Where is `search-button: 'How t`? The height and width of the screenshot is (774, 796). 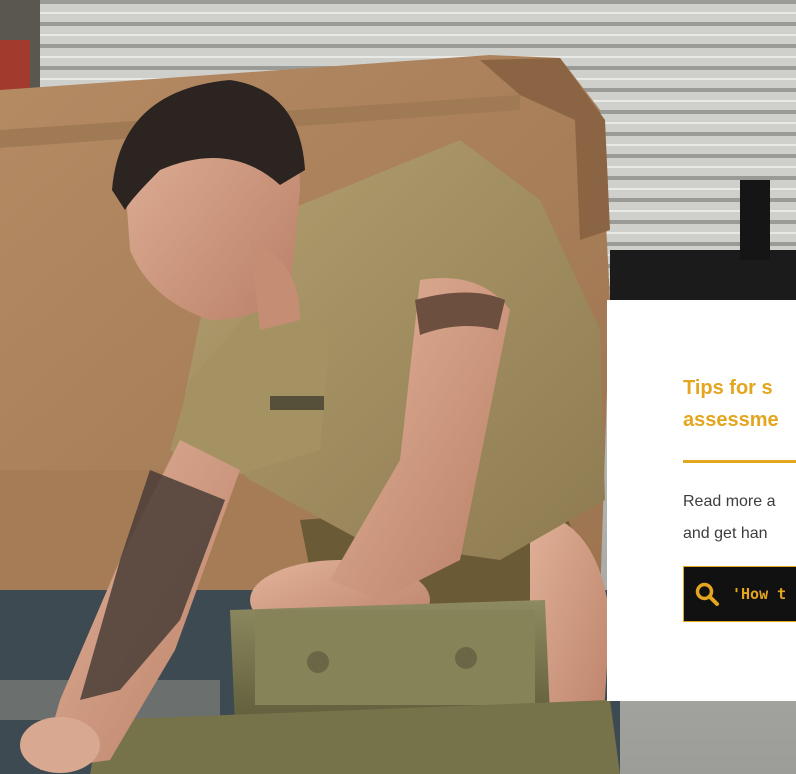
search-button: 'How t is located at coordinates (739, 594).